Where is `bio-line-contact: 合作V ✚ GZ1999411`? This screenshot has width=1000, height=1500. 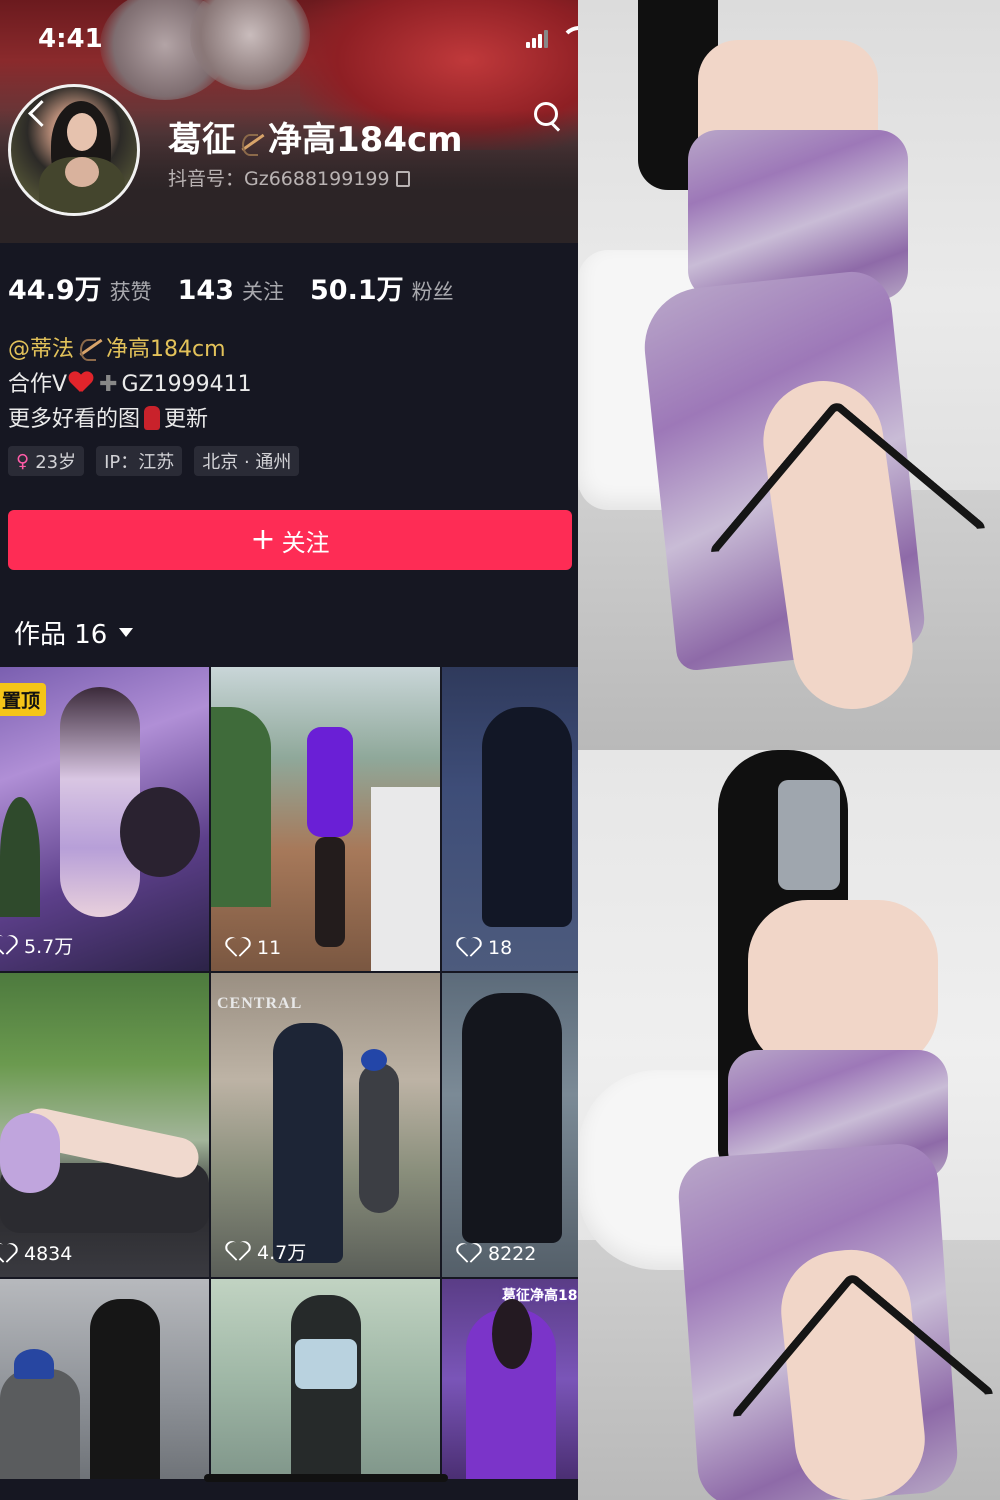
bio-line-contact: 合作V ✚ GZ1999411 is located at coordinates (130, 384).